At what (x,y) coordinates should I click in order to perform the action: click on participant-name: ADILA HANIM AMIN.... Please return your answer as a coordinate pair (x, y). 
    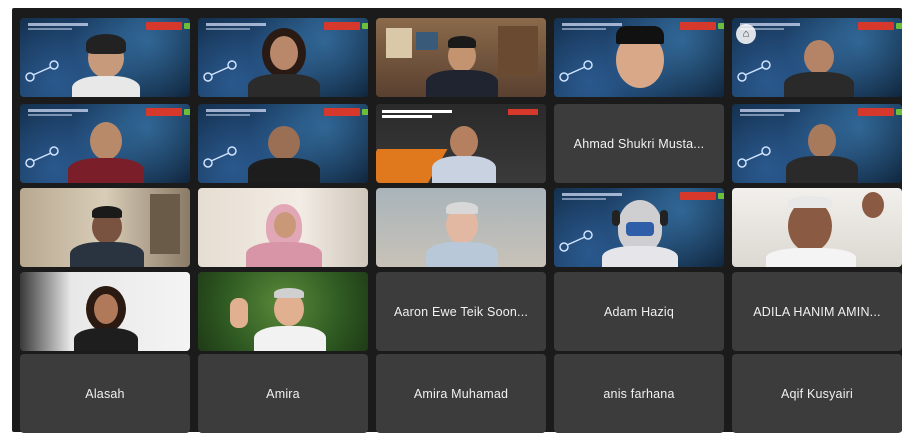
    Looking at the image, I should click on (817, 311).